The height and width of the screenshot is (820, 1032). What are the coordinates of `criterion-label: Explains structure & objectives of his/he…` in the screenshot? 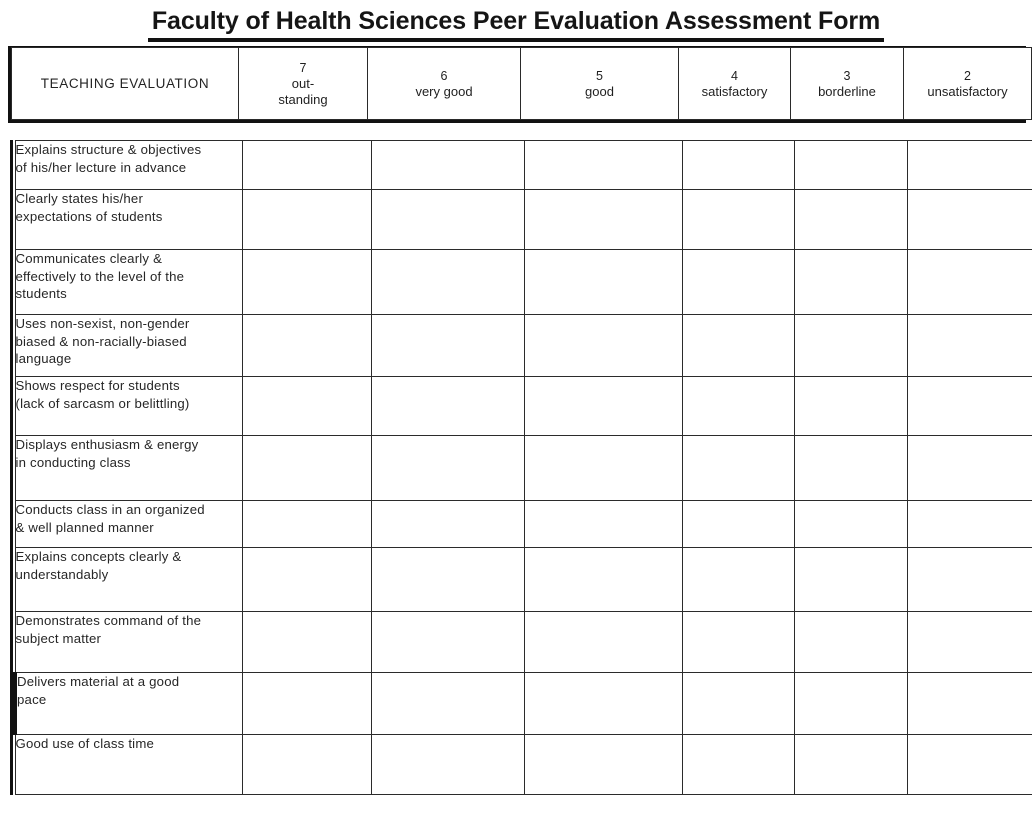 It's located at (128, 165).